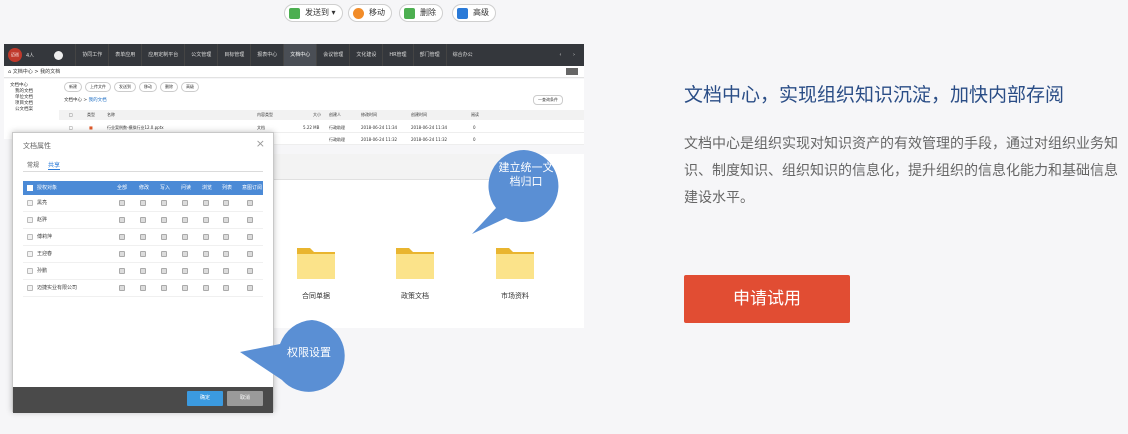 The height and width of the screenshot is (434, 1128). What do you see at coordinates (54, 165) in the screenshot?
I see `tab-share: 共享` at bounding box center [54, 165].